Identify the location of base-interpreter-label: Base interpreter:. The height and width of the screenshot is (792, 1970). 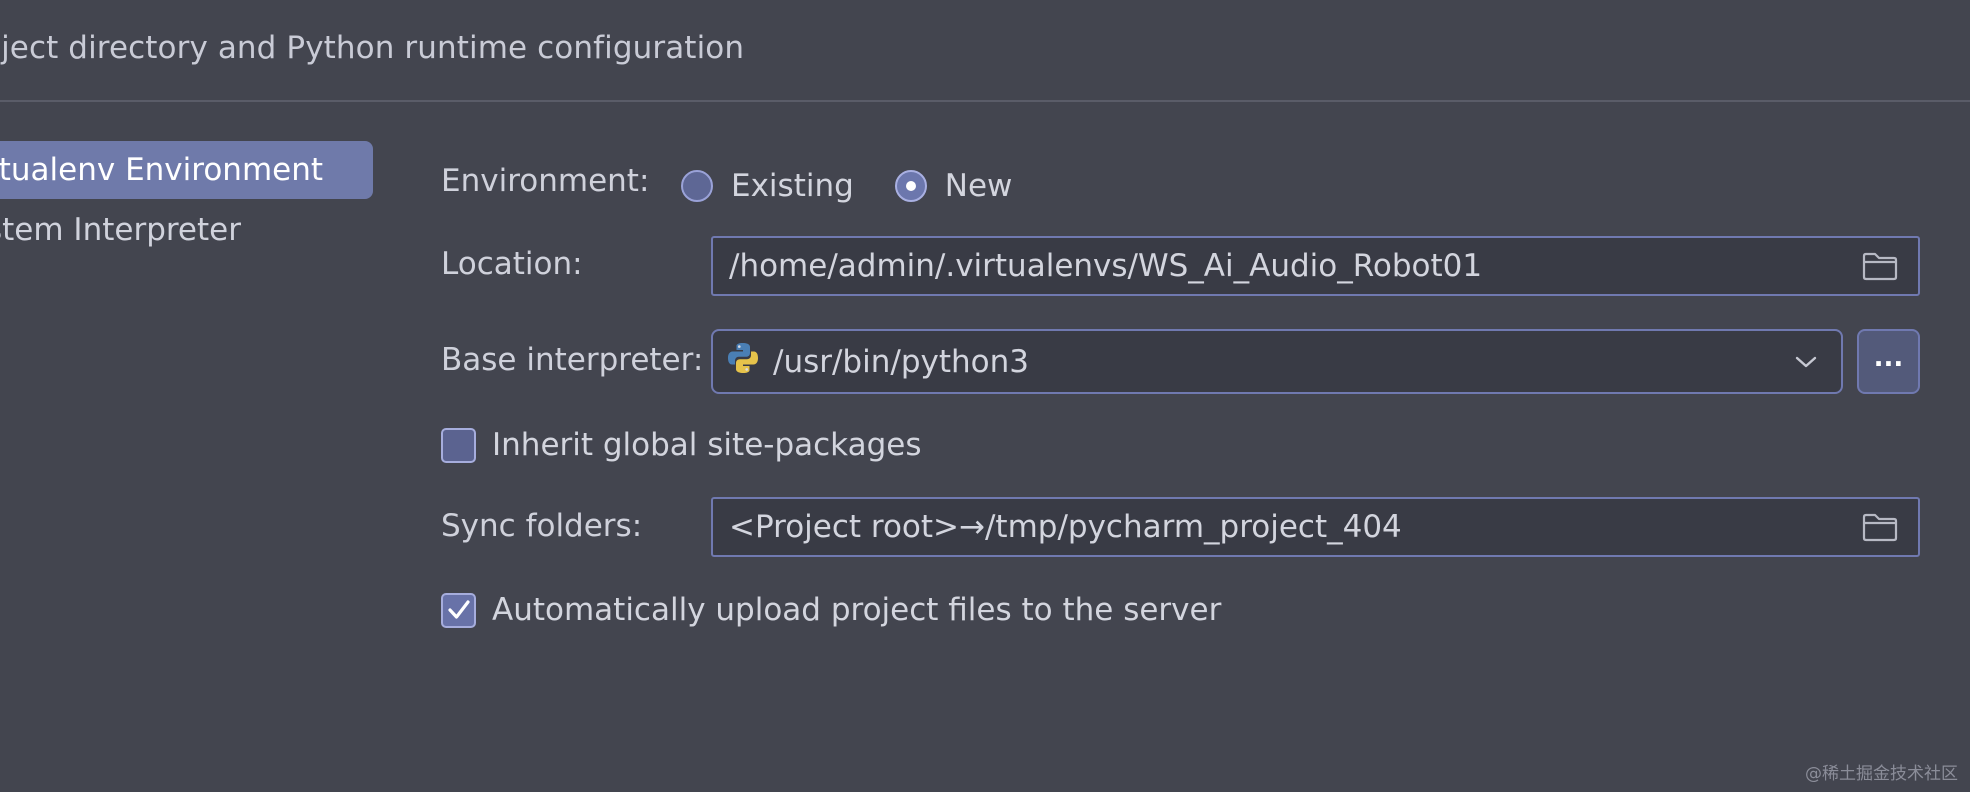
(572, 360).